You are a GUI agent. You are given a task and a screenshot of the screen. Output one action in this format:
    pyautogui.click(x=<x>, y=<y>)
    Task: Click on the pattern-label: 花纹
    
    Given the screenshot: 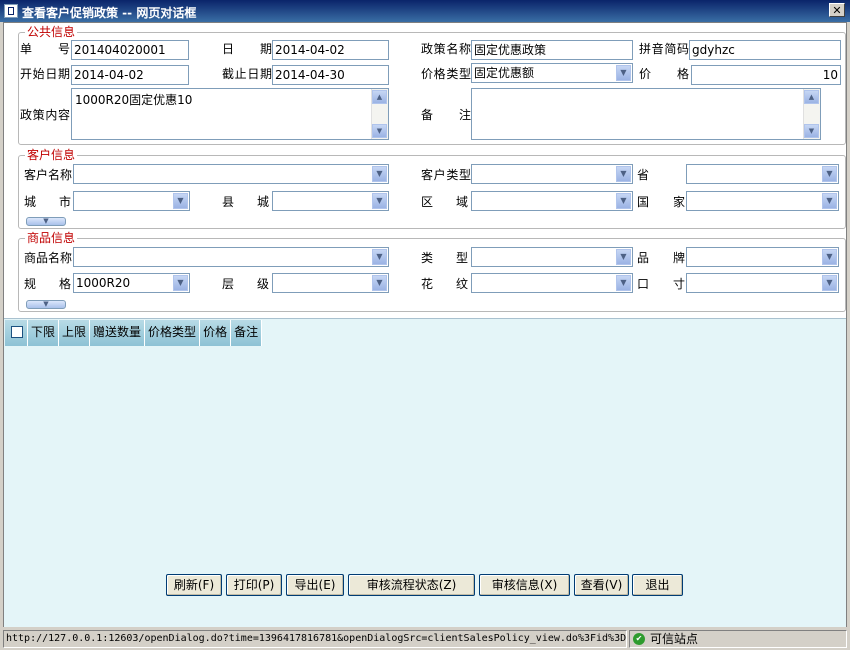 What is the action you would take?
    pyautogui.click(x=444, y=284)
    